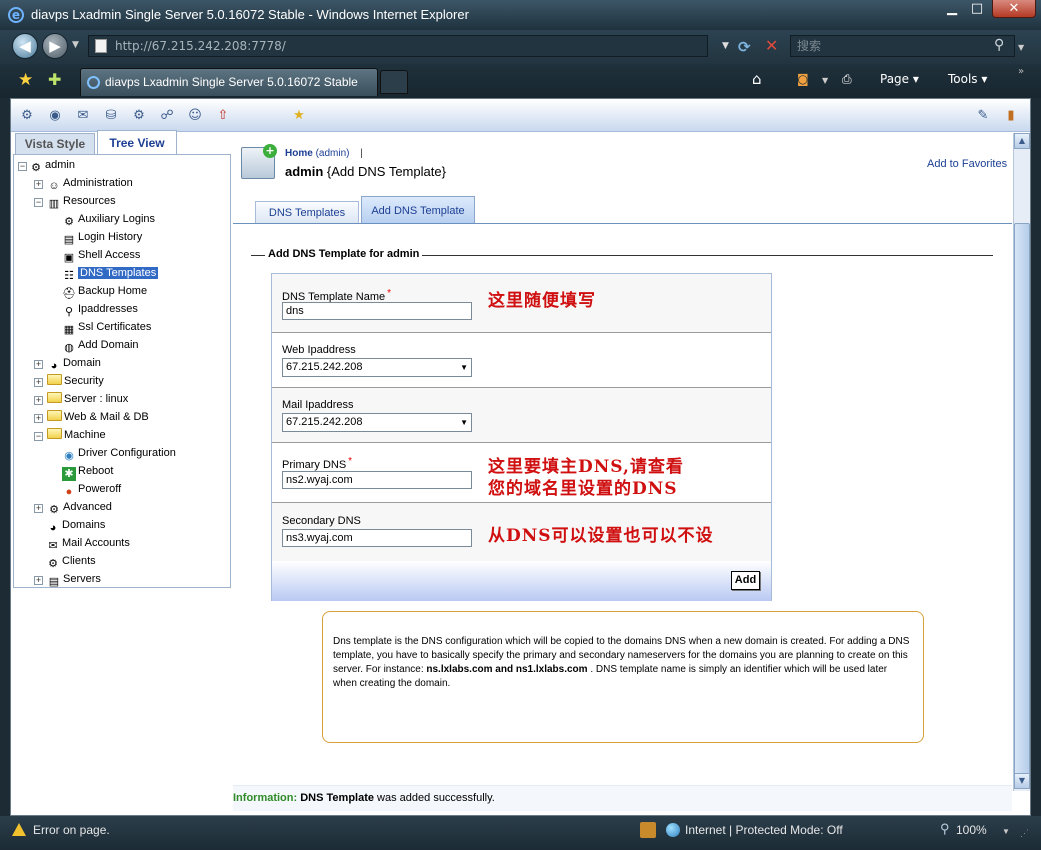 Image resolution: width=1041 pixels, height=850 pixels. I want to click on mail-ipaddress-select: 67.215.242.208 ▼, so click(377, 422).